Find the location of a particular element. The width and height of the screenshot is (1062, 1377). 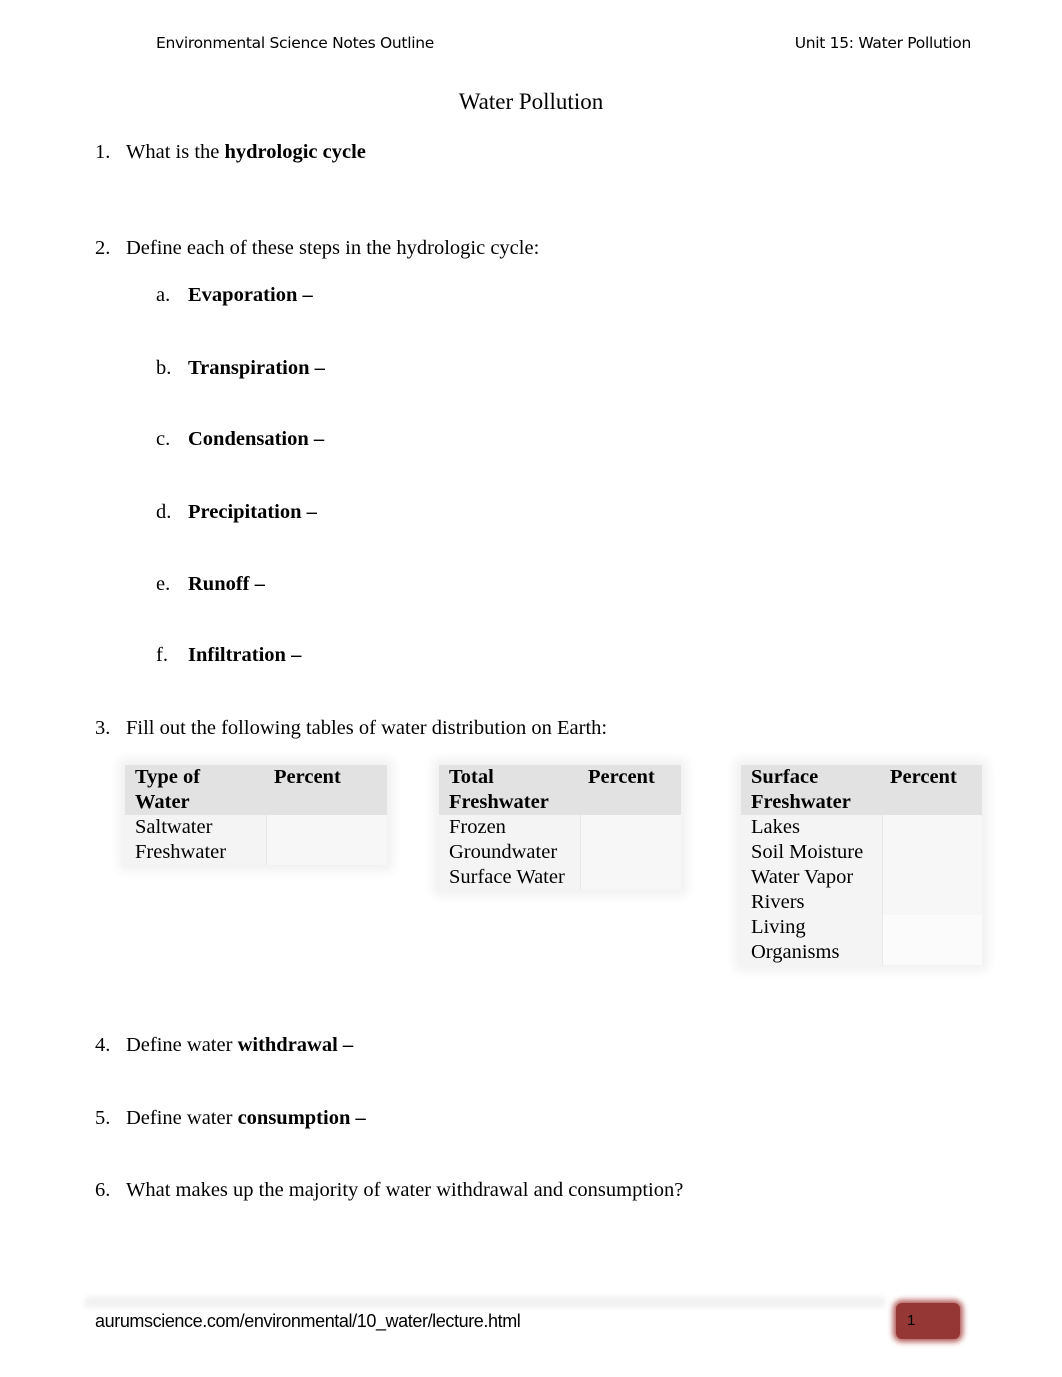

step-transpiration: b. Transpiration – is located at coordinates (240, 368).